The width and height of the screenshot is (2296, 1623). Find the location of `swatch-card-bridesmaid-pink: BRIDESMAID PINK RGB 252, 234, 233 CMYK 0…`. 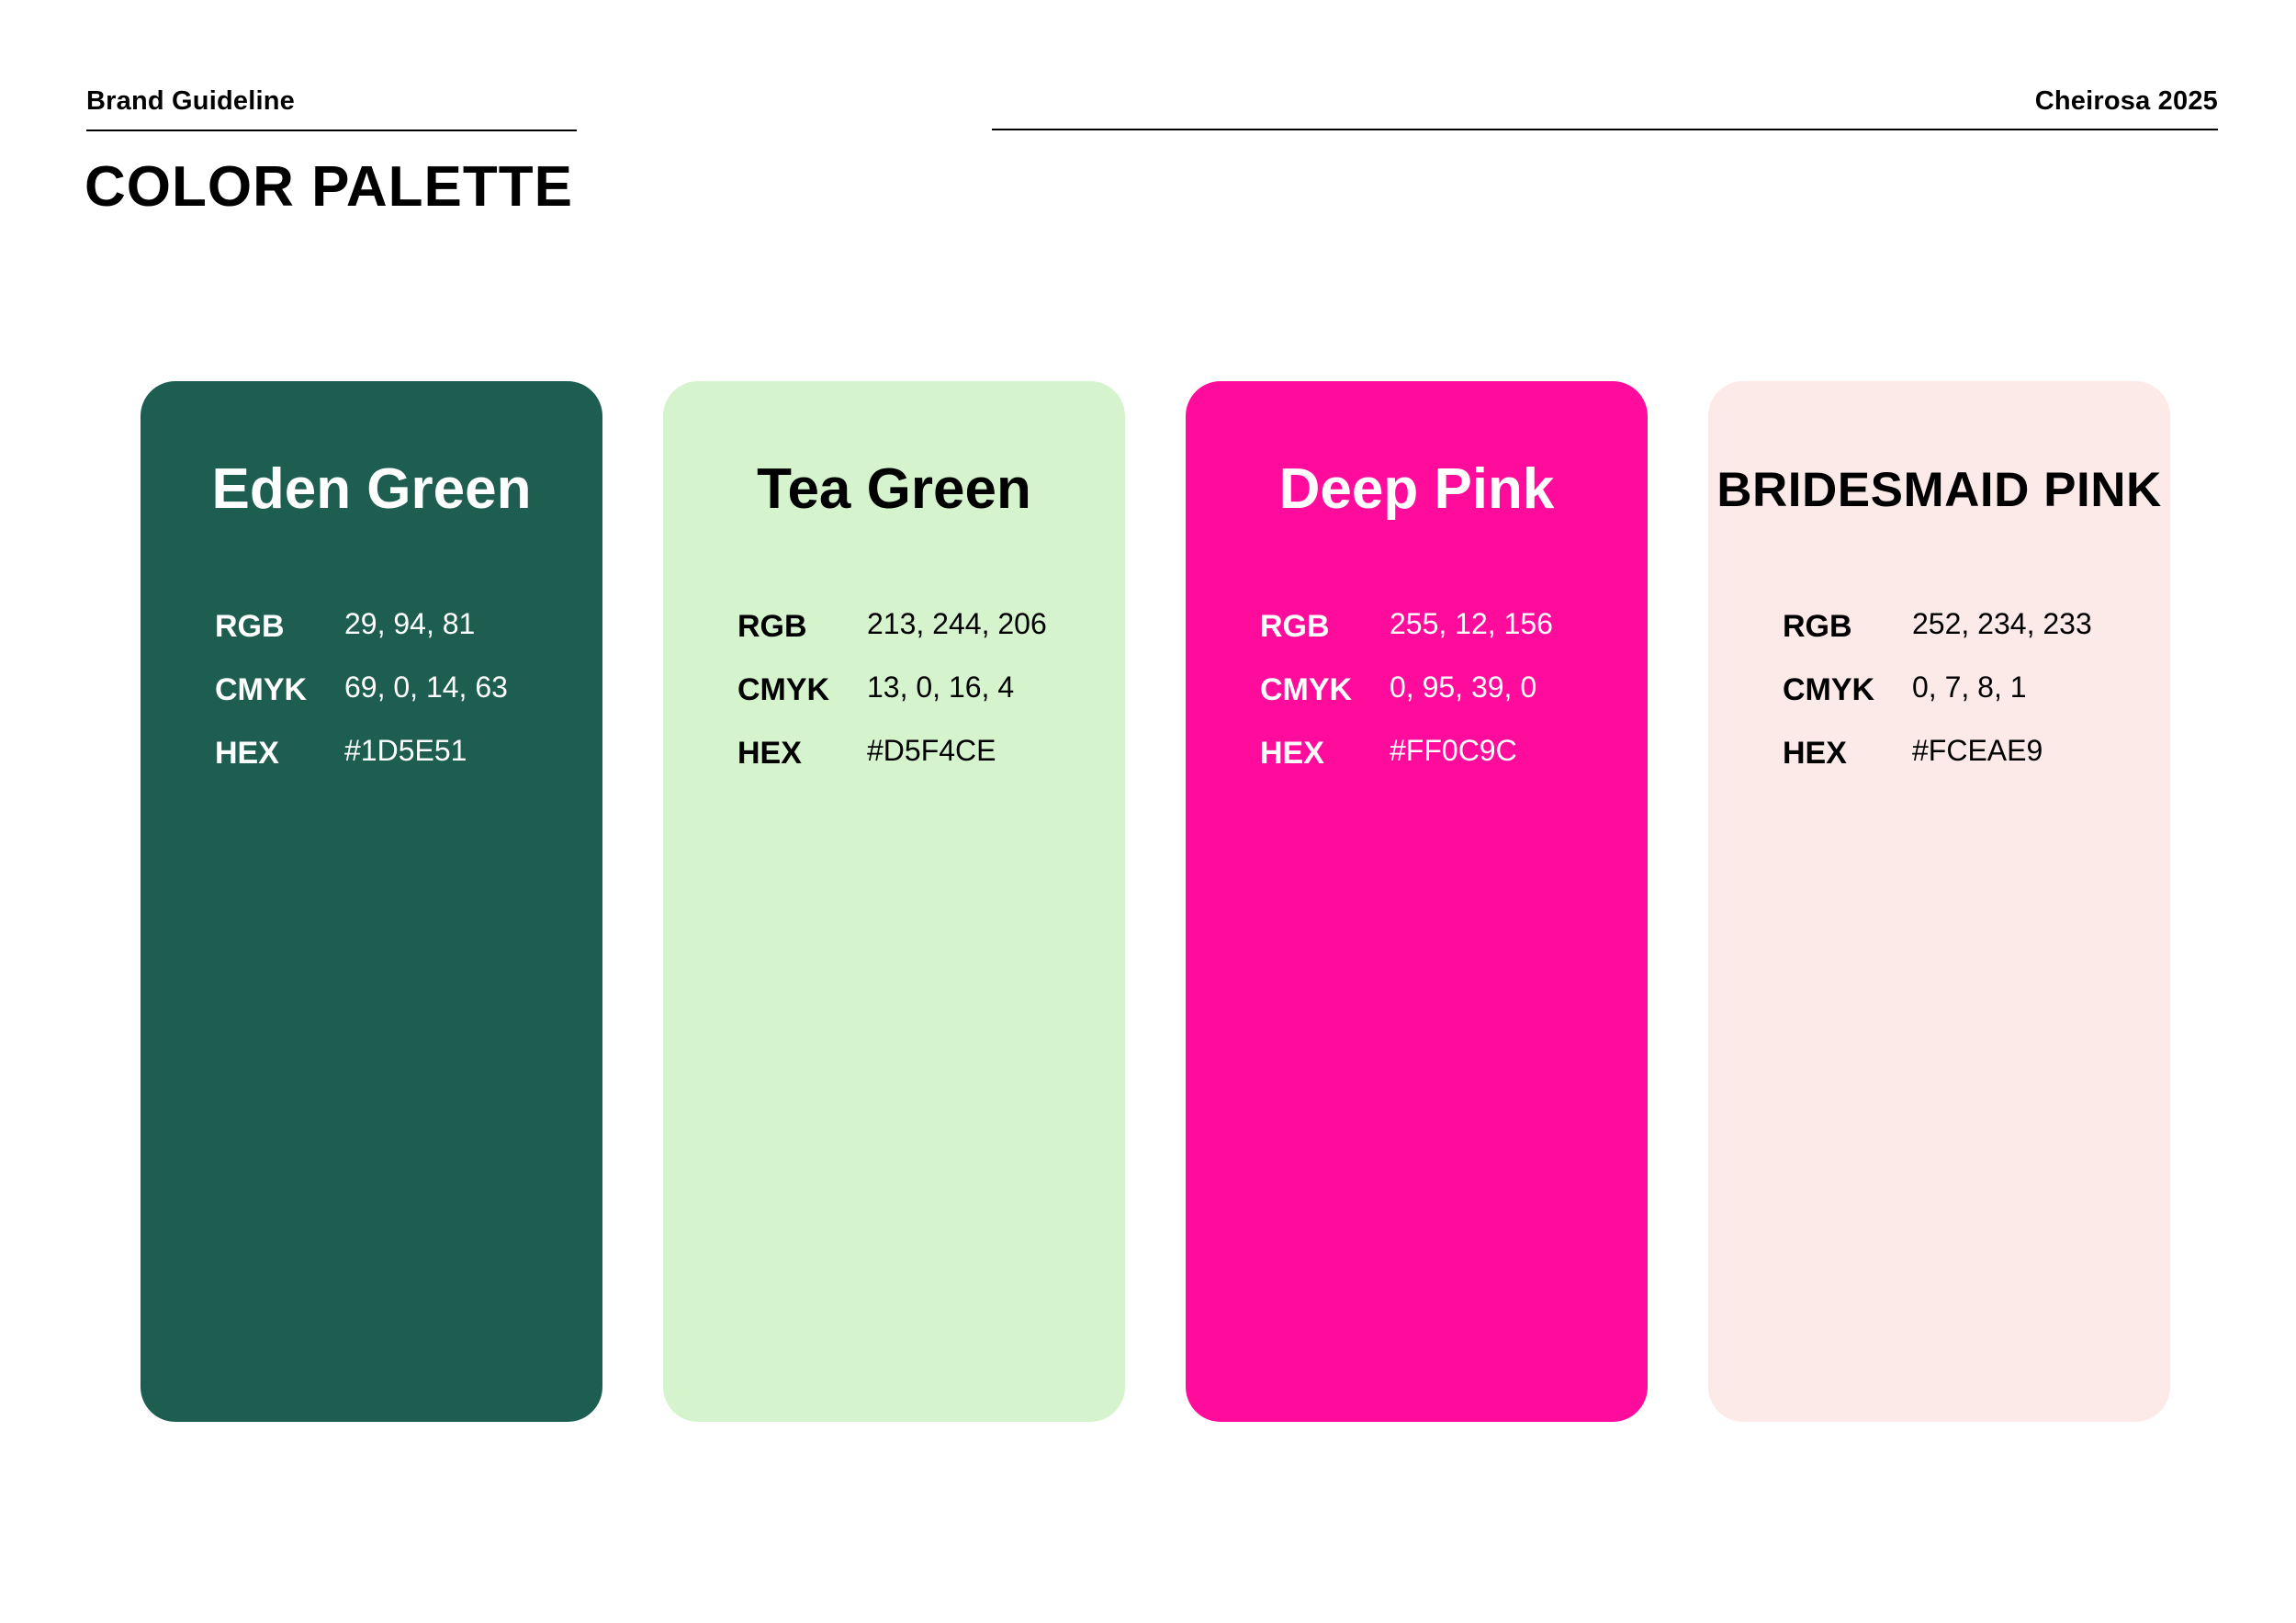

swatch-card-bridesmaid-pink: BRIDESMAID PINK RGB 252, 234, 233 CMYK 0… is located at coordinates (1939, 901).